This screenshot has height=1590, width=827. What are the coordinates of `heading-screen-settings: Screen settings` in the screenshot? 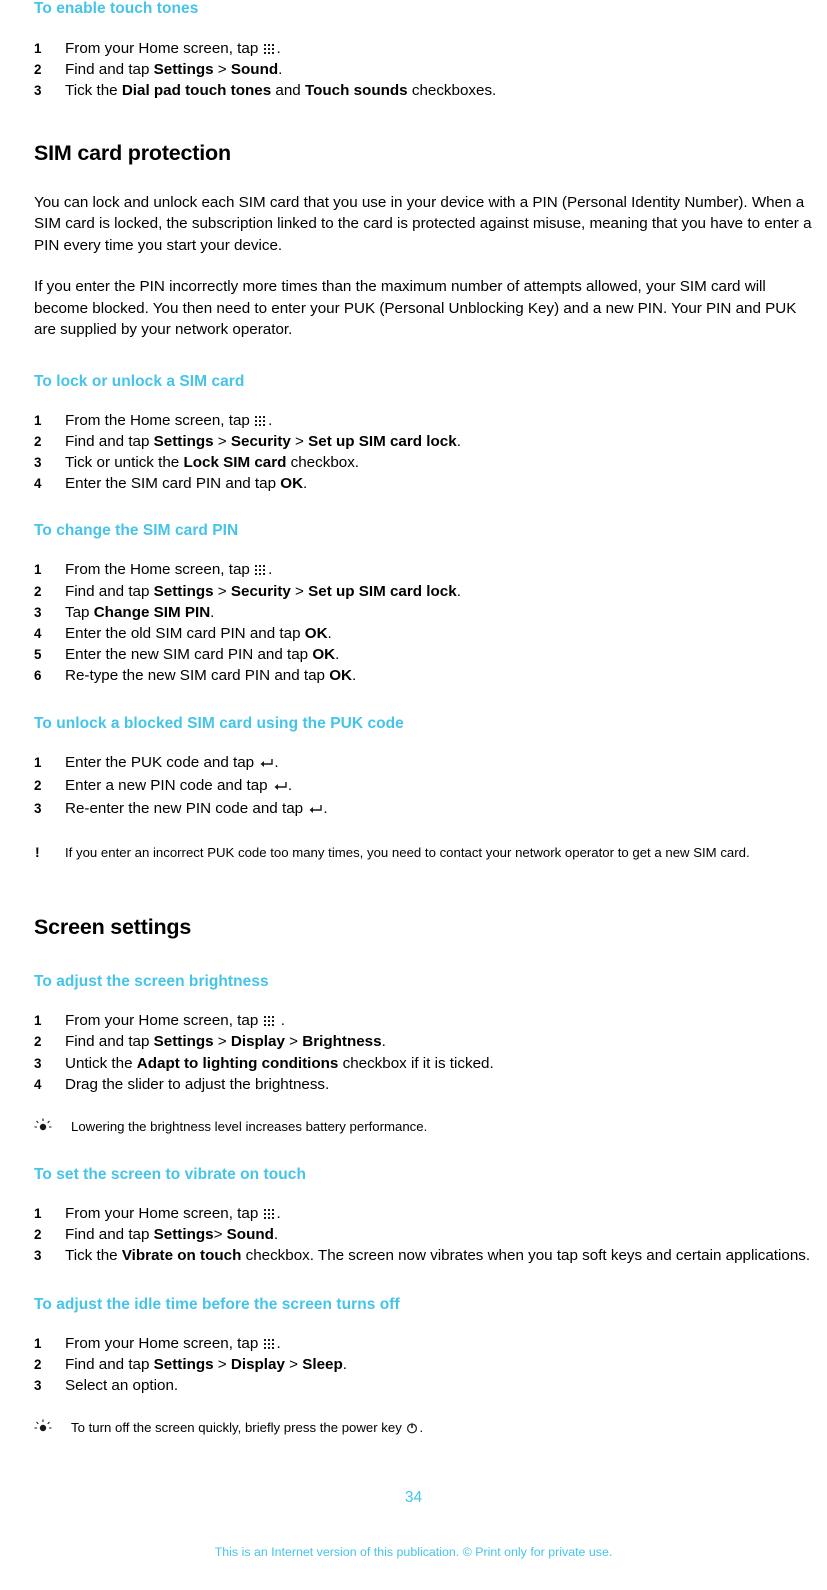 It's located at (113, 927).